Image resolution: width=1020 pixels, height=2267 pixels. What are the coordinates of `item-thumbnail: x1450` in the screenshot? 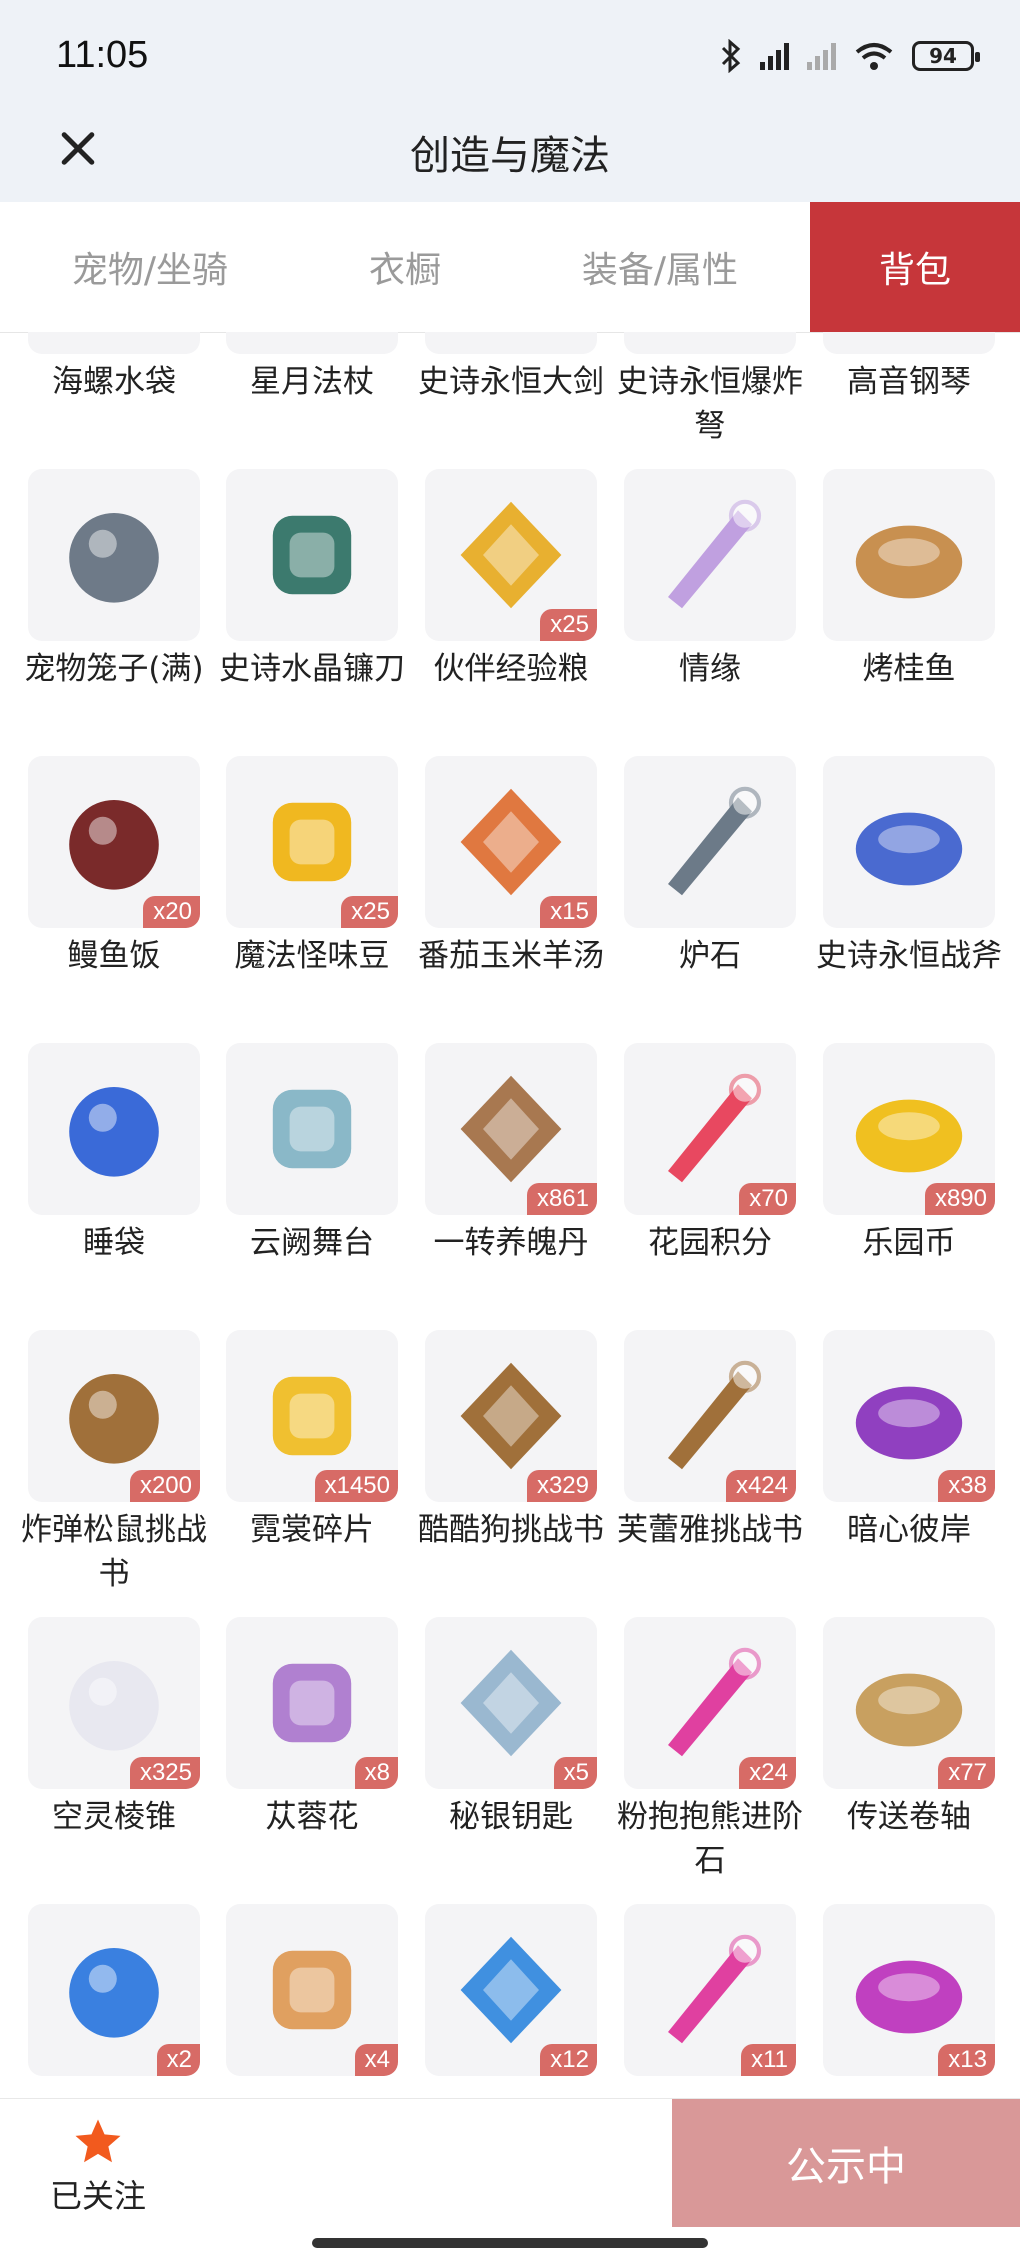 It's located at (312, 1416).